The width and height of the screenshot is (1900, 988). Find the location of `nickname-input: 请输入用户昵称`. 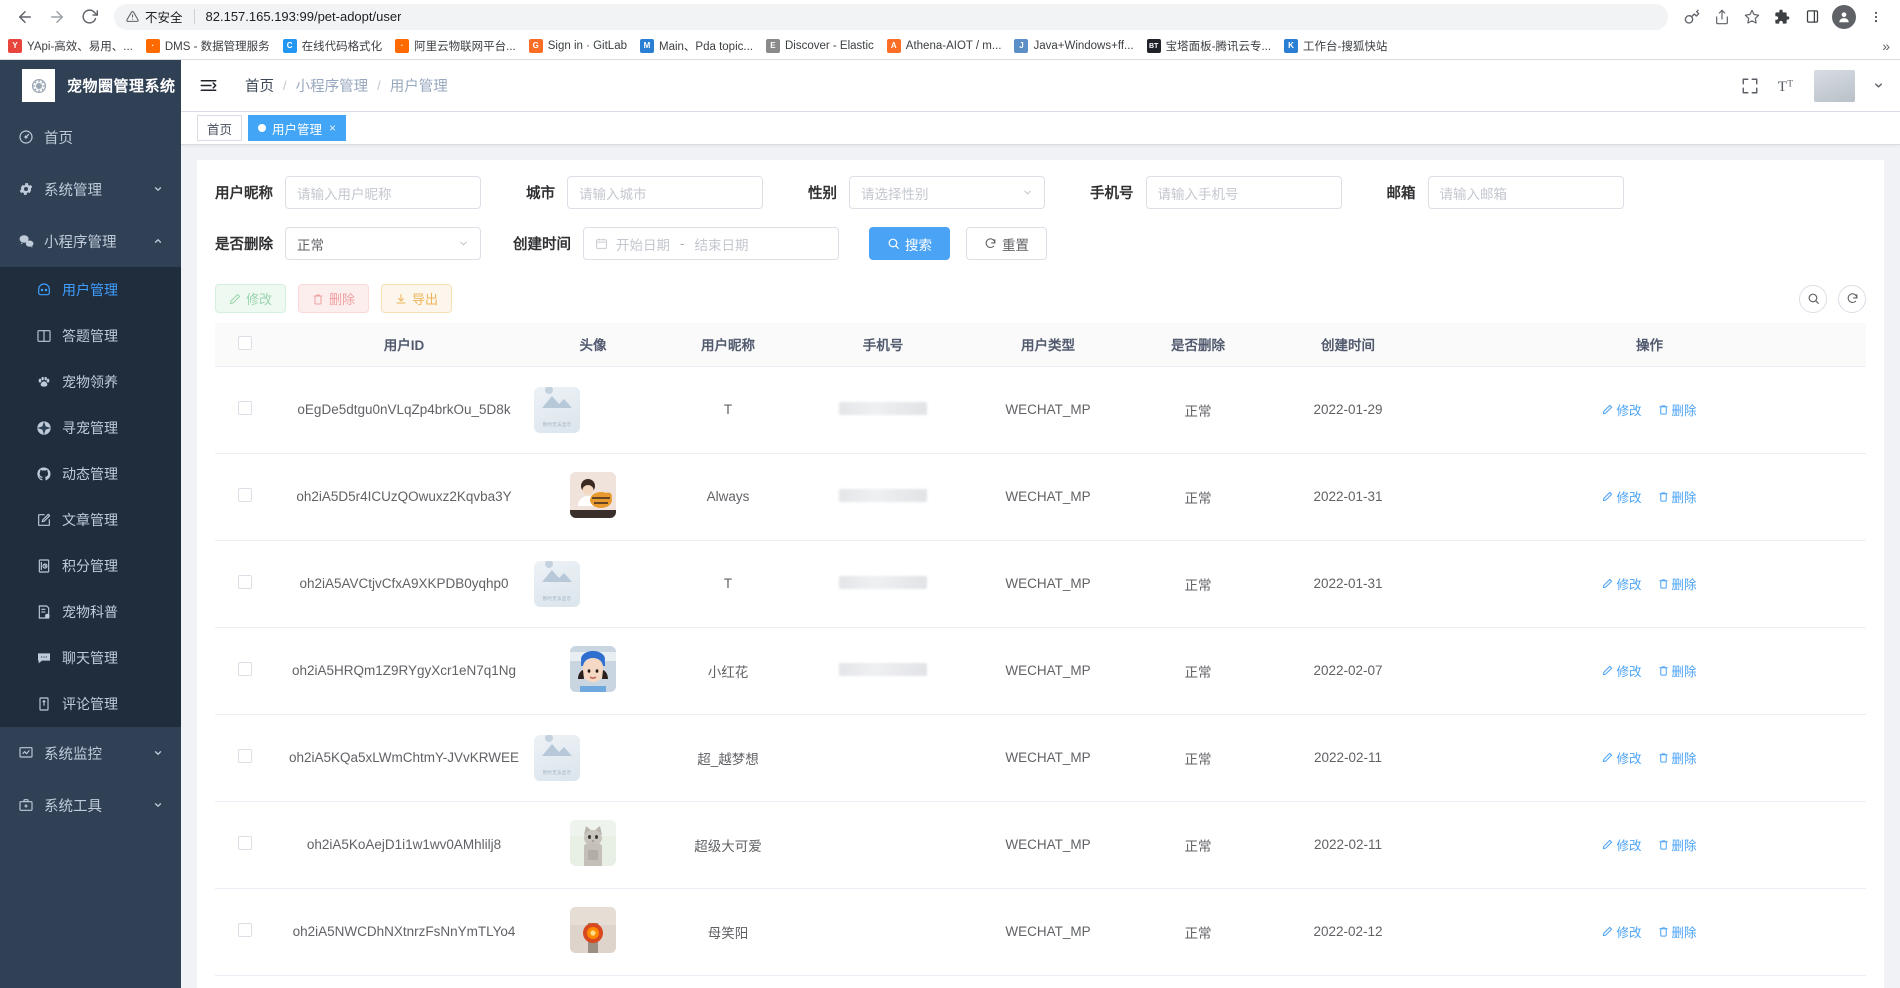

nickname-input: 请输入用户昵称 is located at coordinates (383, 192).